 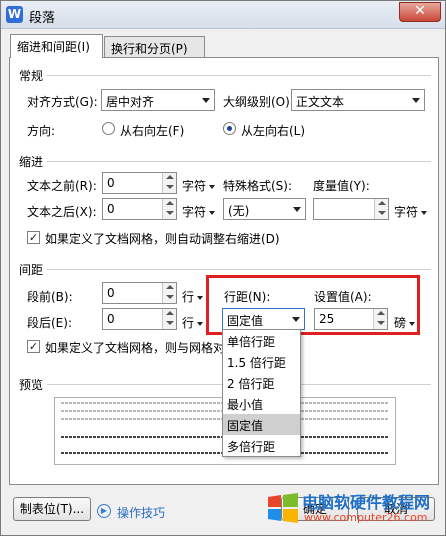 What do you see at coordinates (139, 319) in the screenshot?
I see `spacing-after-input: 0` at bounding box center [139, 319].